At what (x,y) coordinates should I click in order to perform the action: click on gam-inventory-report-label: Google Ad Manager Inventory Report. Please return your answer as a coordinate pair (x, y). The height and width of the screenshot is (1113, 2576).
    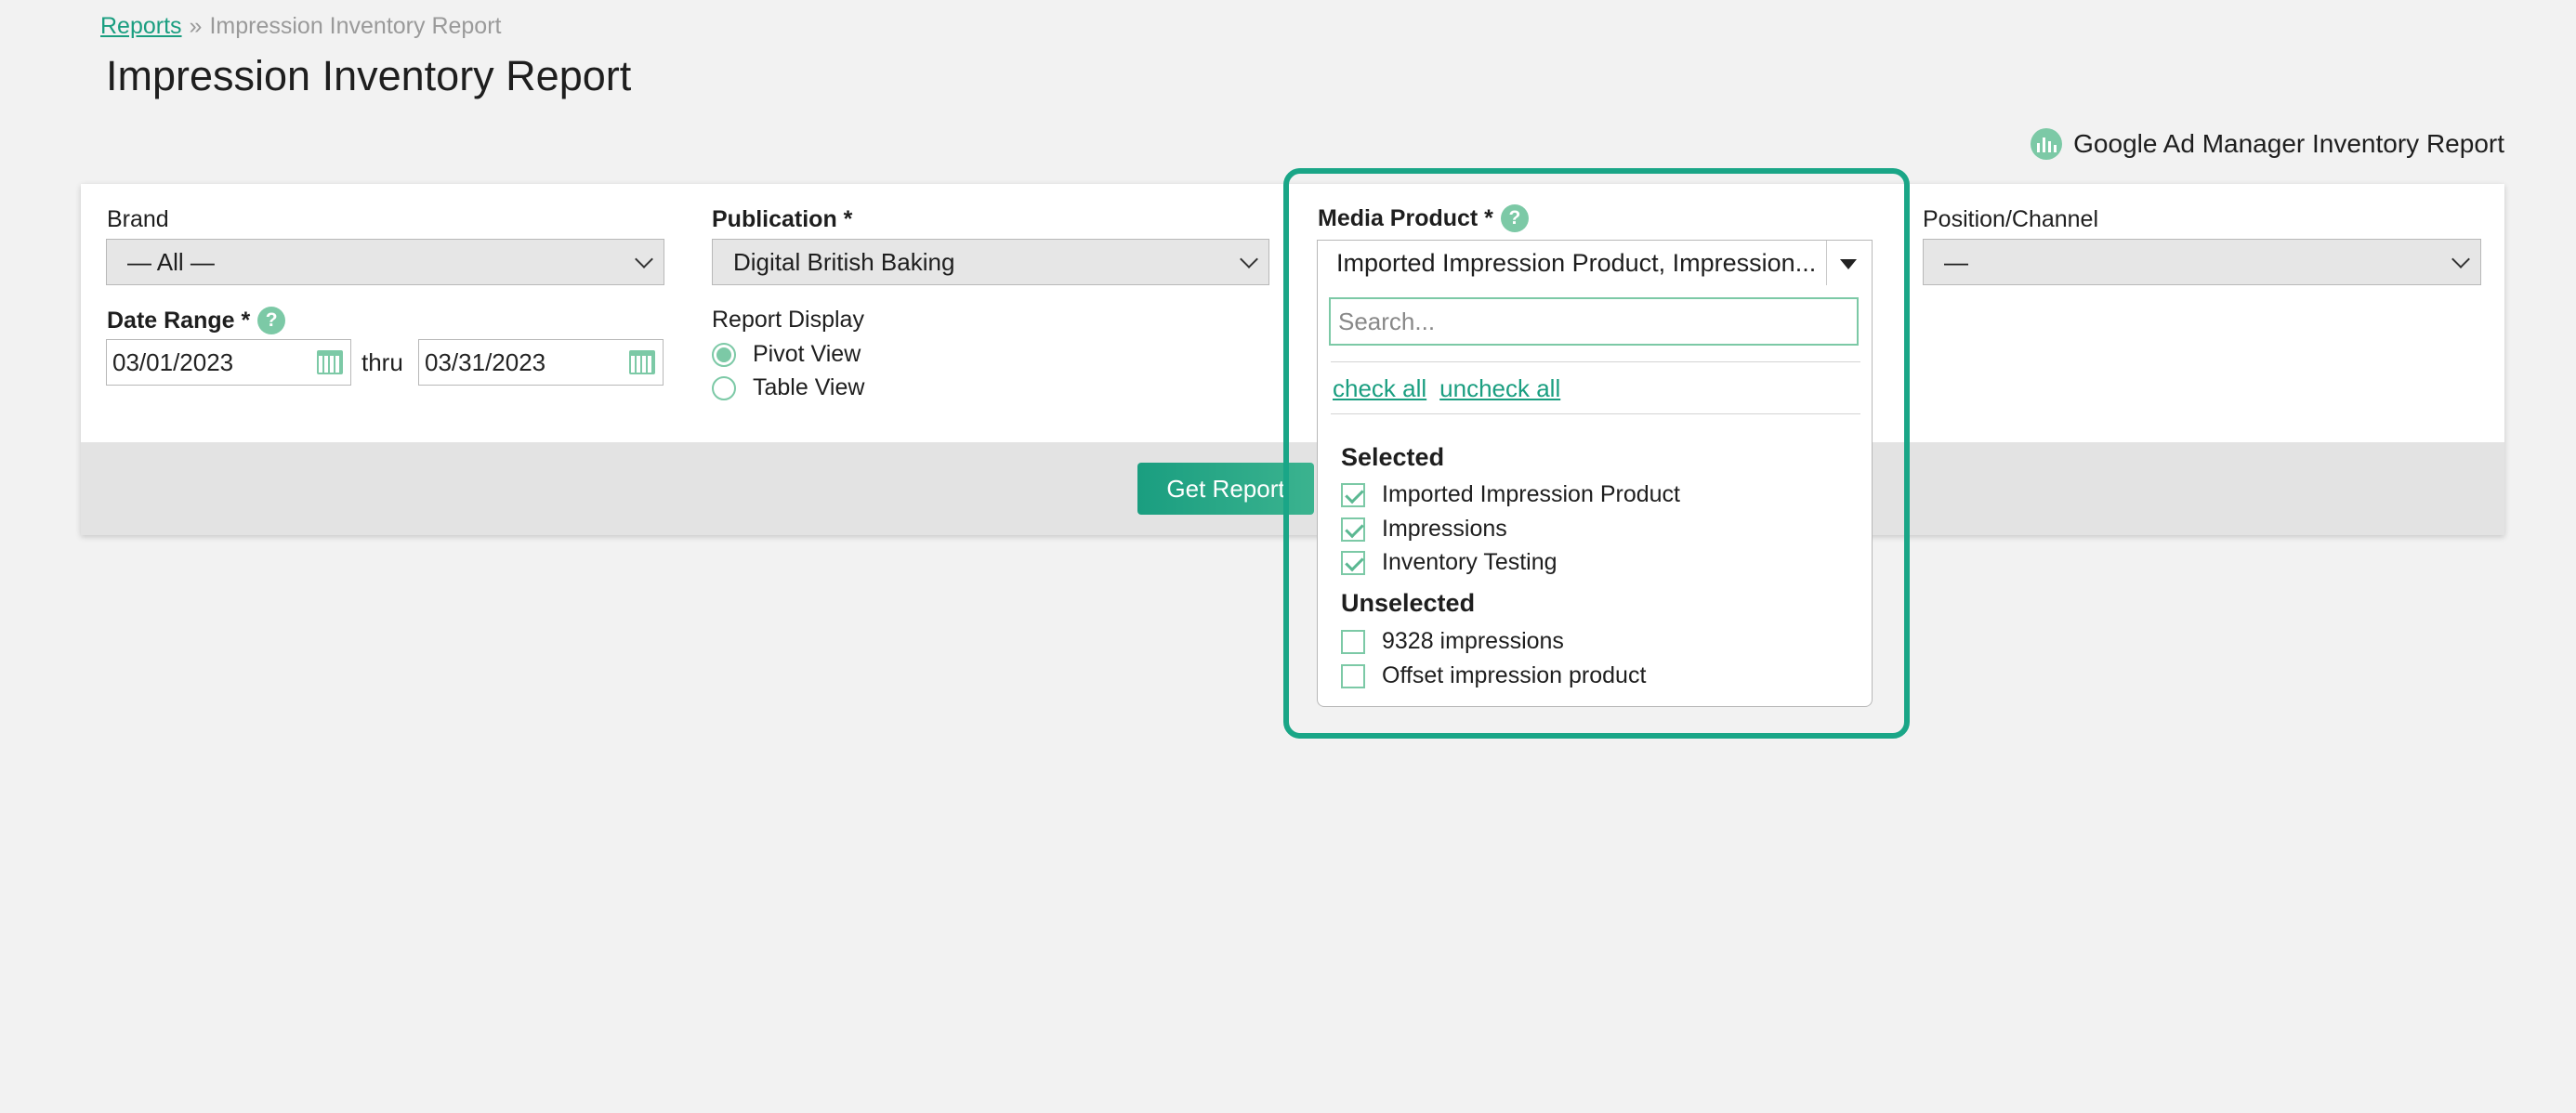
    Looking at the image, I should click on (2288, 143).